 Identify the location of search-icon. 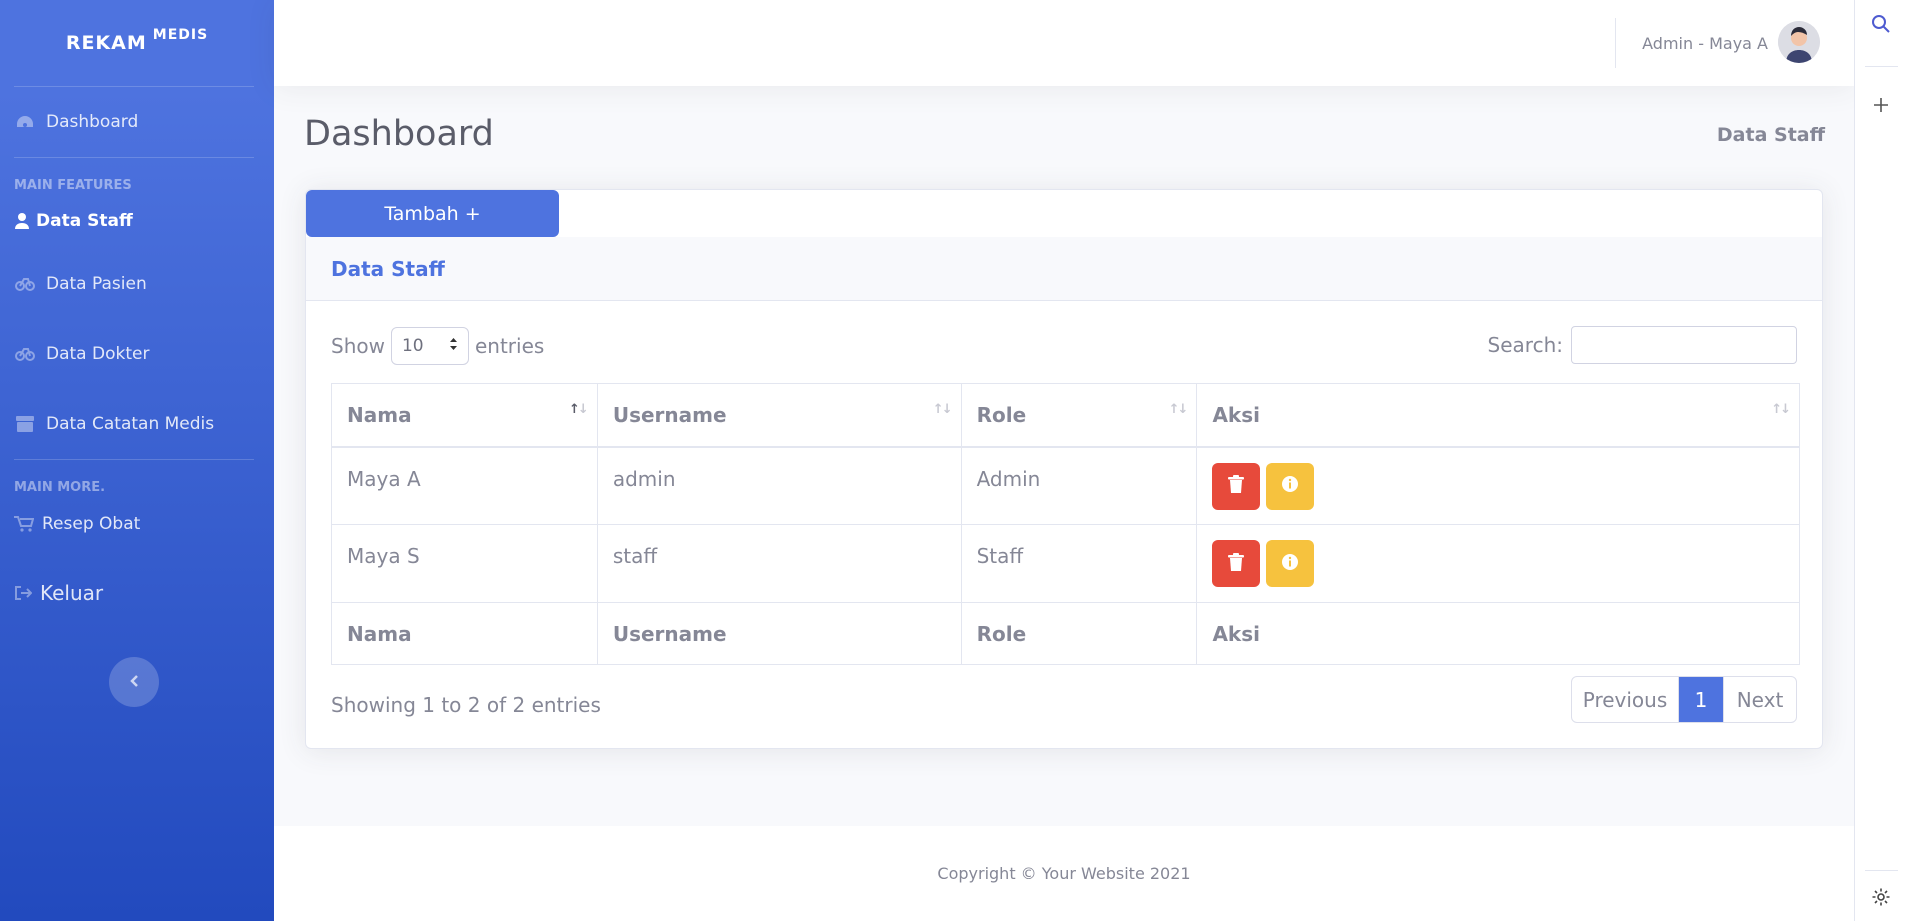
(1881, 24).